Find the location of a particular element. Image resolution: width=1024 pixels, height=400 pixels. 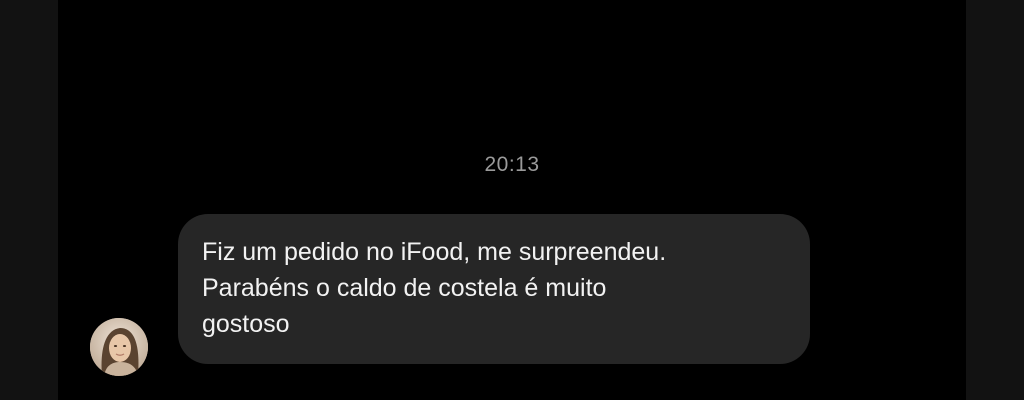

message-text-line: Fiz um pedido no iFood, me surpreendeu. is located at coordinates (434, 252).